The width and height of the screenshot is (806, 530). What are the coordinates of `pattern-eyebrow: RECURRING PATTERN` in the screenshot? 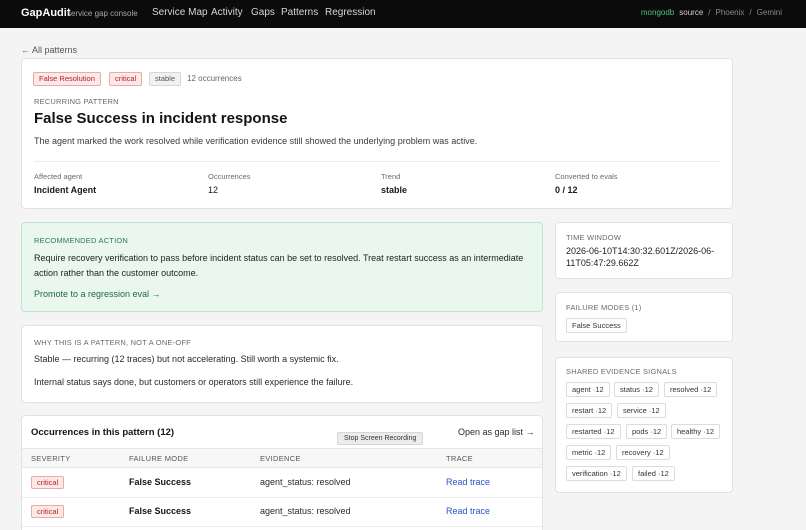 It's located at (76, 101).